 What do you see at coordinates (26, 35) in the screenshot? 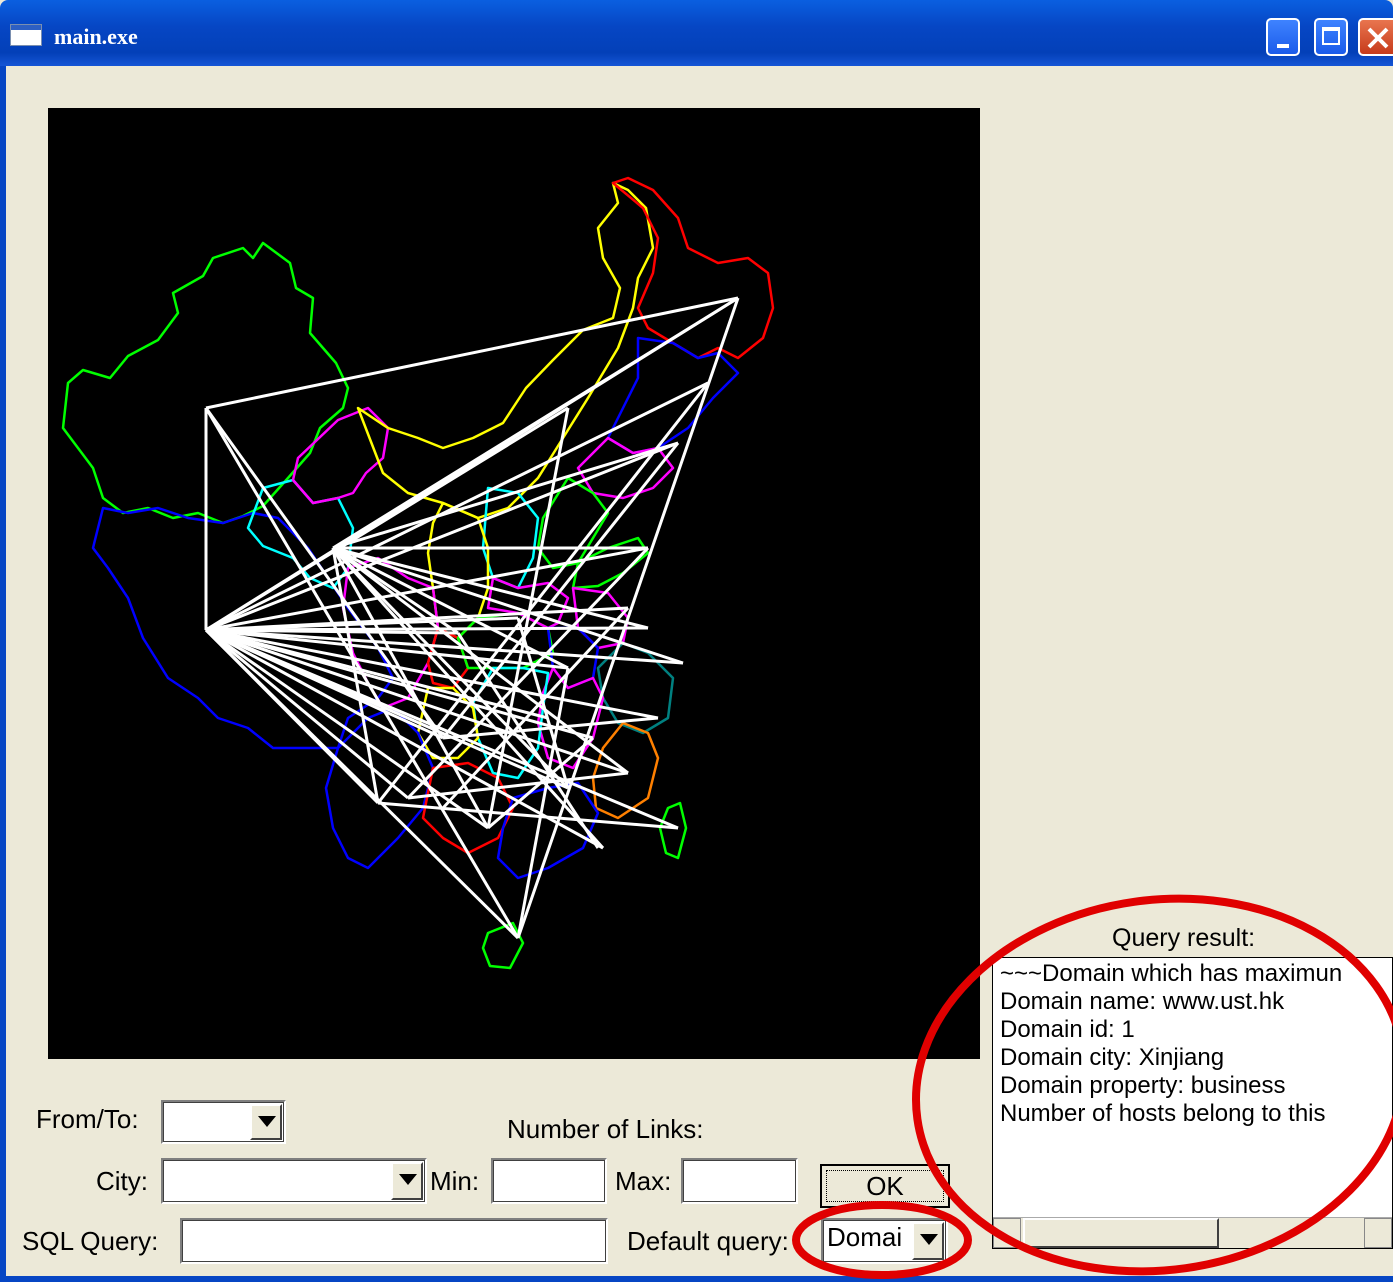
I see `app-icon` at bounding box center [26, 35].